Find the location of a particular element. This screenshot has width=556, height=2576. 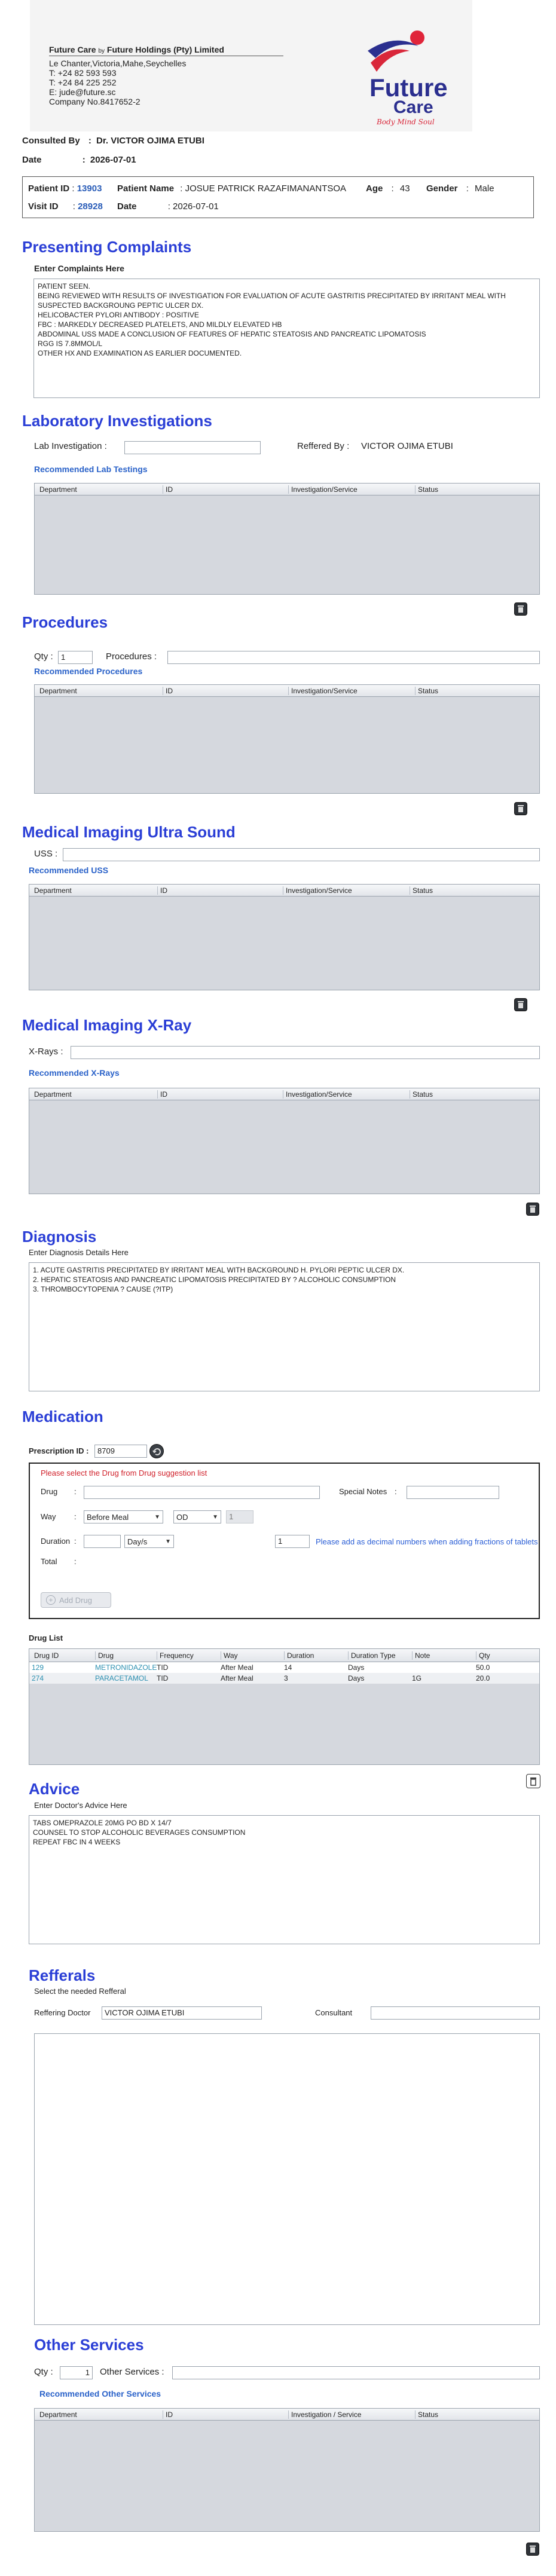

drug-duration-type: Days is located at coordinates (357, 1678).